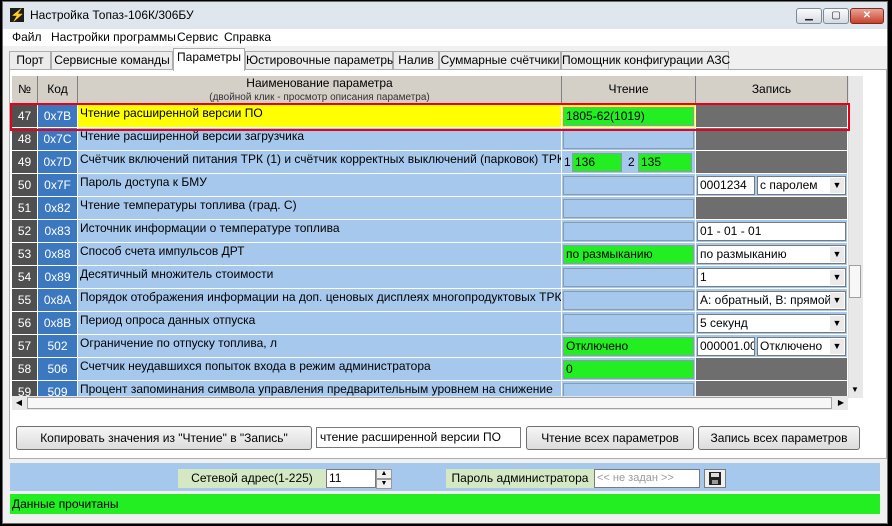 This screenshot has width=892, height=526. What do you see at coordinates (58, 388) in the screenshot?
I see `row-code: 509` at bounding box center [58, 388].